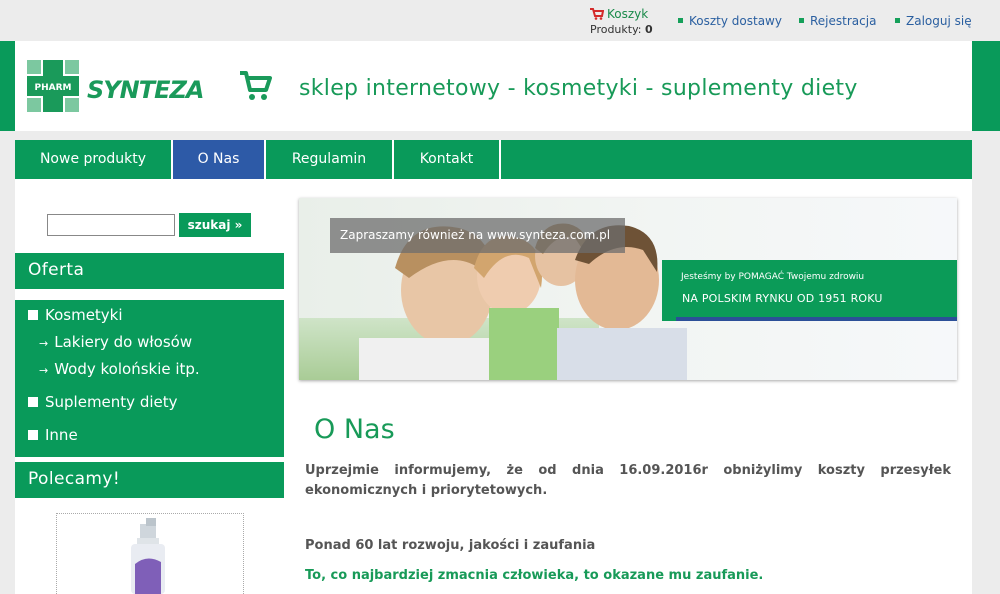 This screenshot has width=1000, height=594. Describe the element at coordinates (145, 90) in the screenshot. I see `logo-brand-text: SYNTEZA` at that location.